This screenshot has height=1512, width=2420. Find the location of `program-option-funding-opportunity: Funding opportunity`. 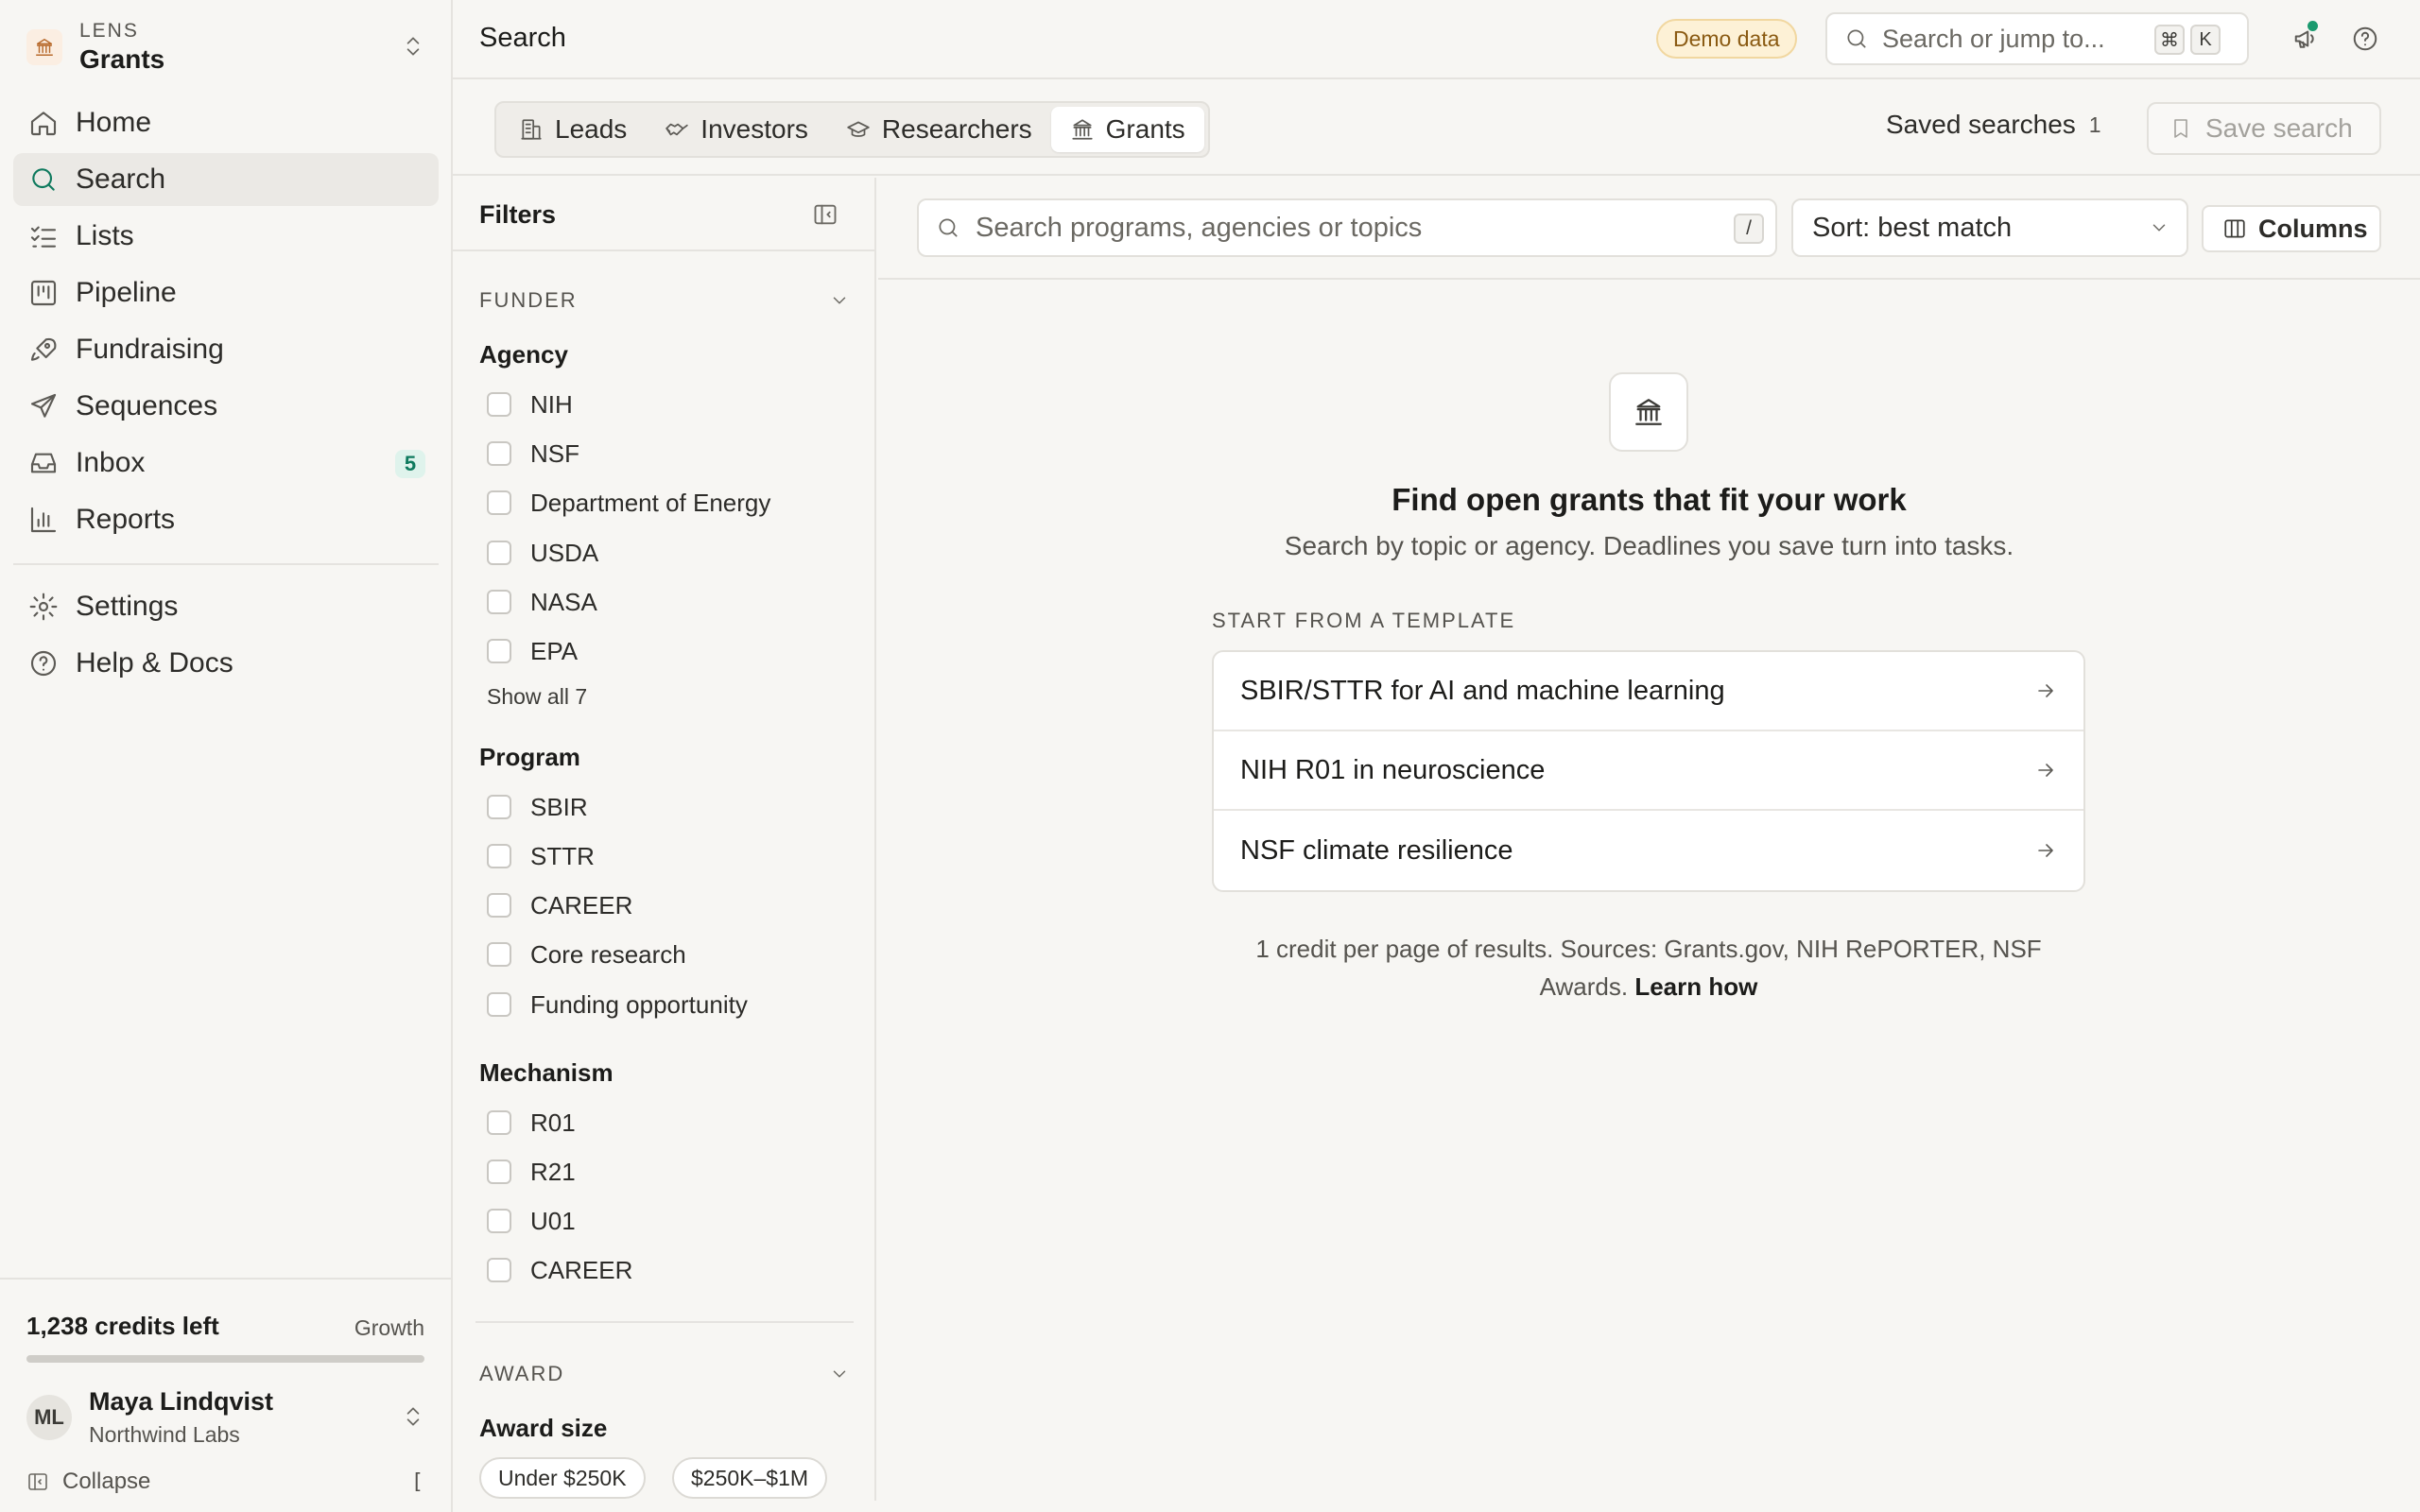

program-option-funding-opportunity: Funding opportunity is located at coordinates (617, 1005).